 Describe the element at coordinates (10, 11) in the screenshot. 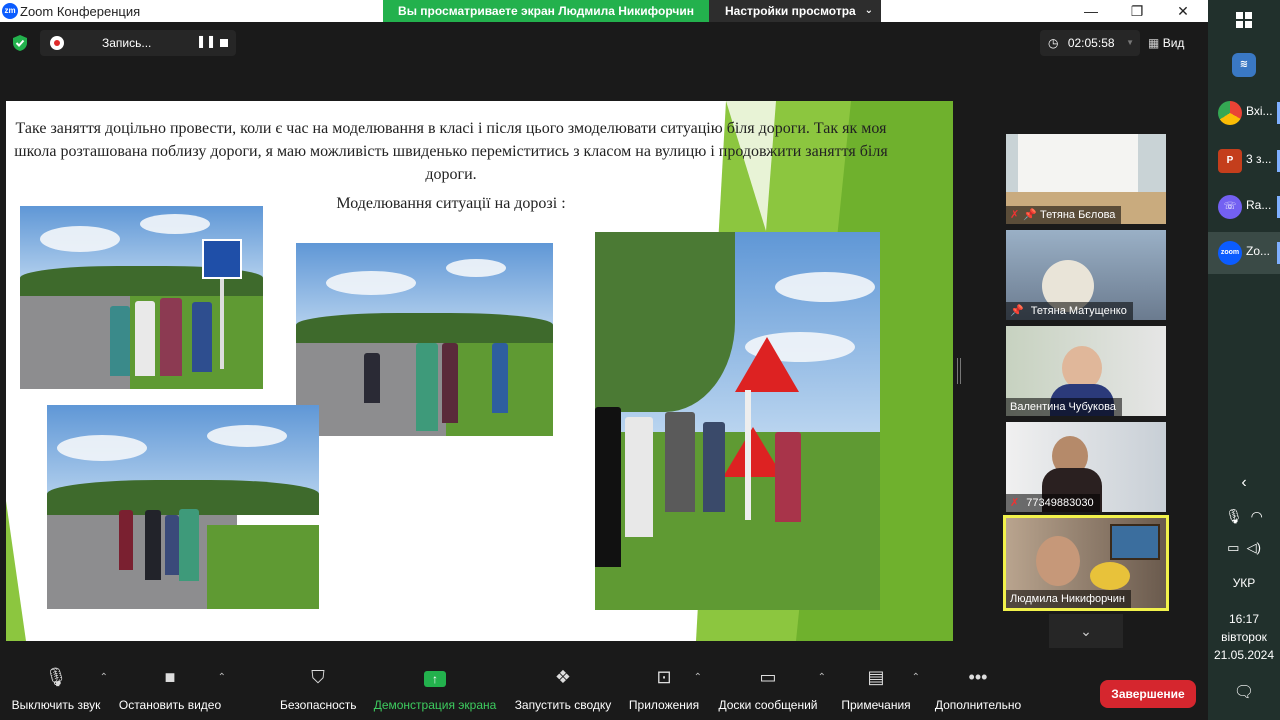

I see `zoom-logo-icon: zm` at that location.